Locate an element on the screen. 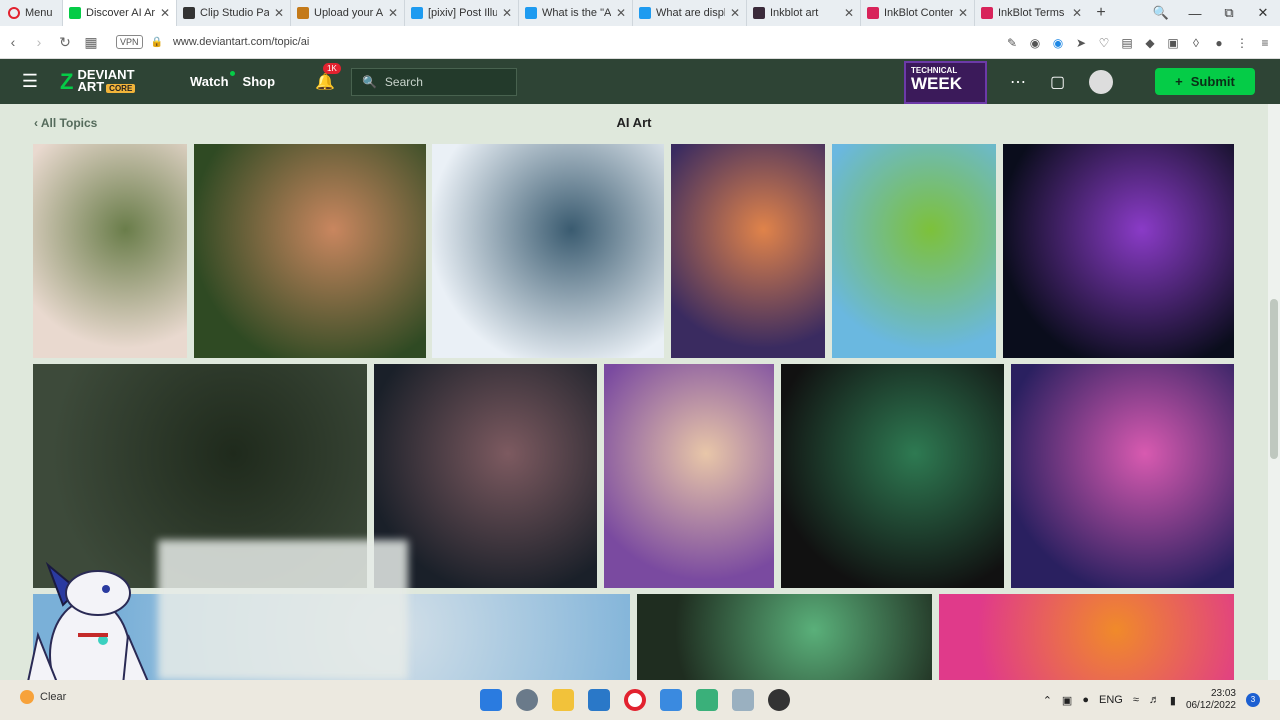  sidebar-icon: ▤ is located at coordinates (1127, 43).